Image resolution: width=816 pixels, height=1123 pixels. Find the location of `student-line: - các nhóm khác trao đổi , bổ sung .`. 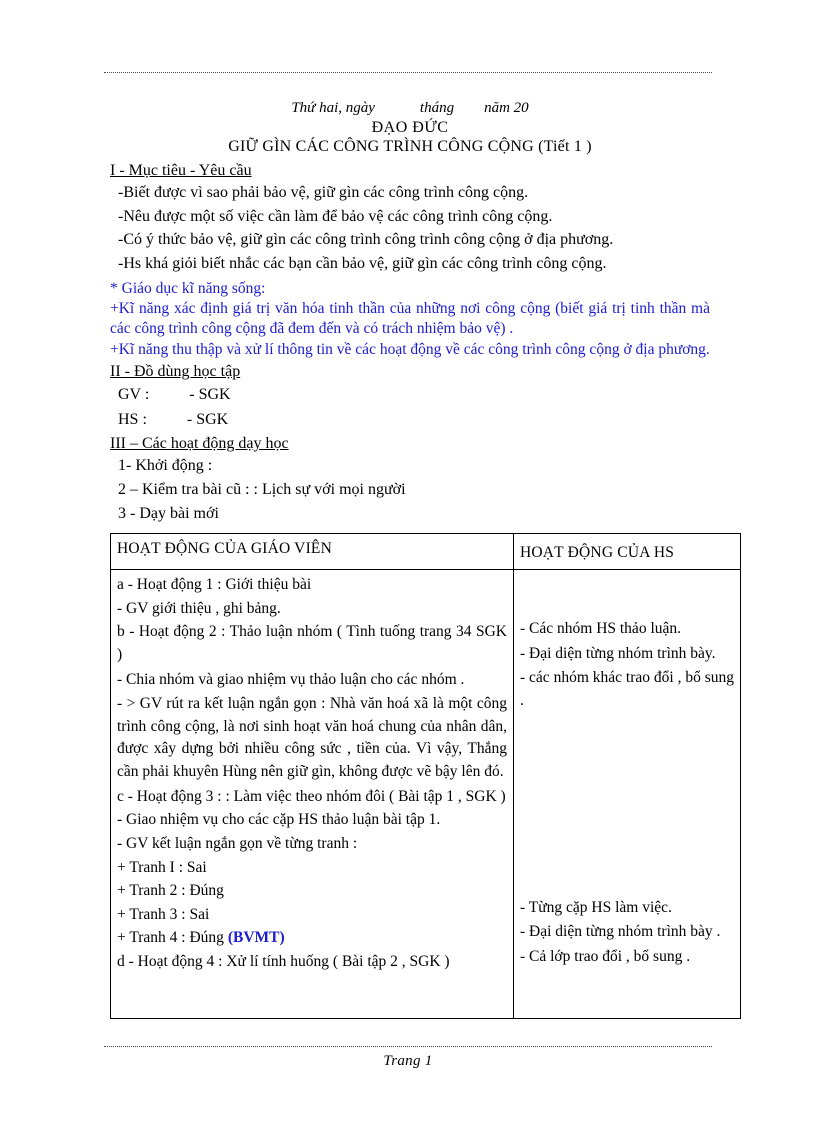

student-line: - các nhóm khác trao đổi , bổ sung . is located at coordinates (627, 689).